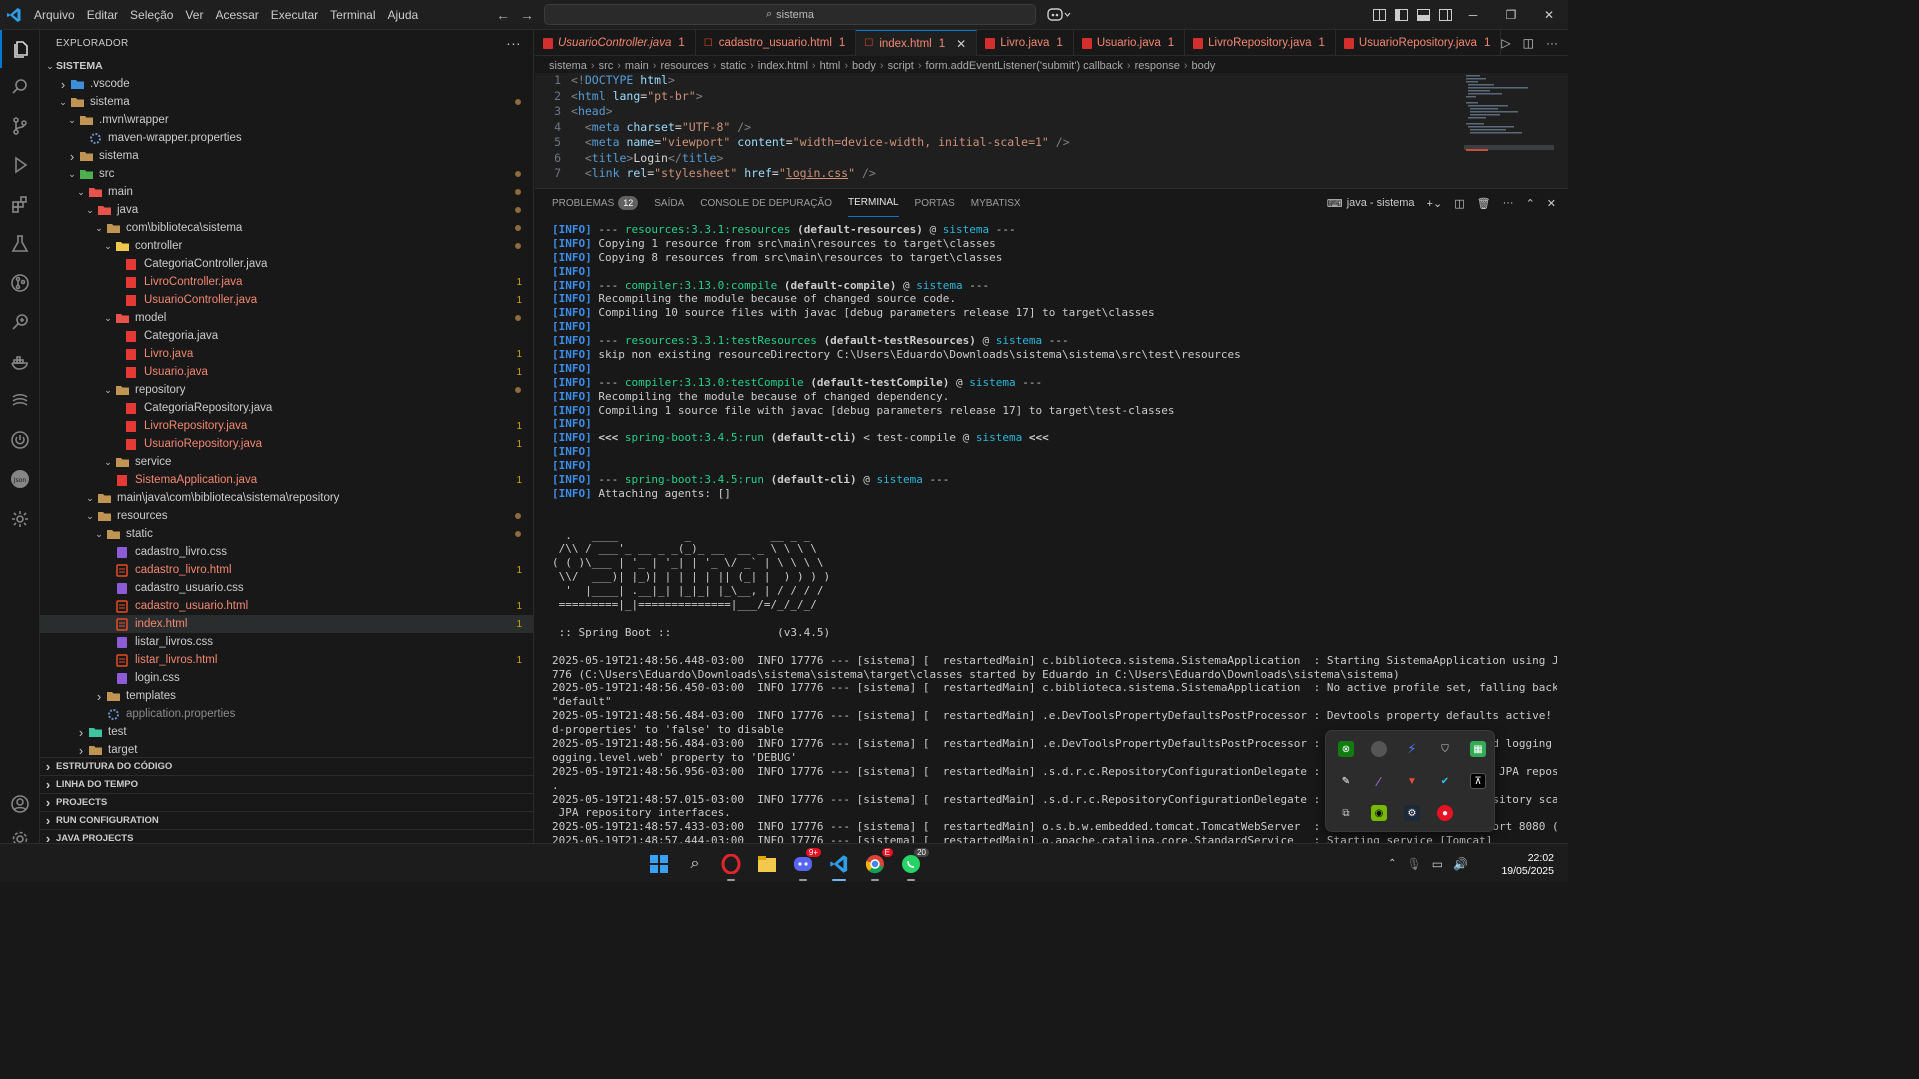 The width and height of the screenshot is (1919, 1079). What do you see at coordinates (1025, 43) in the screenshot?
I see `editor-tab: Livro.java 1` at bounding box center [1025, 43].